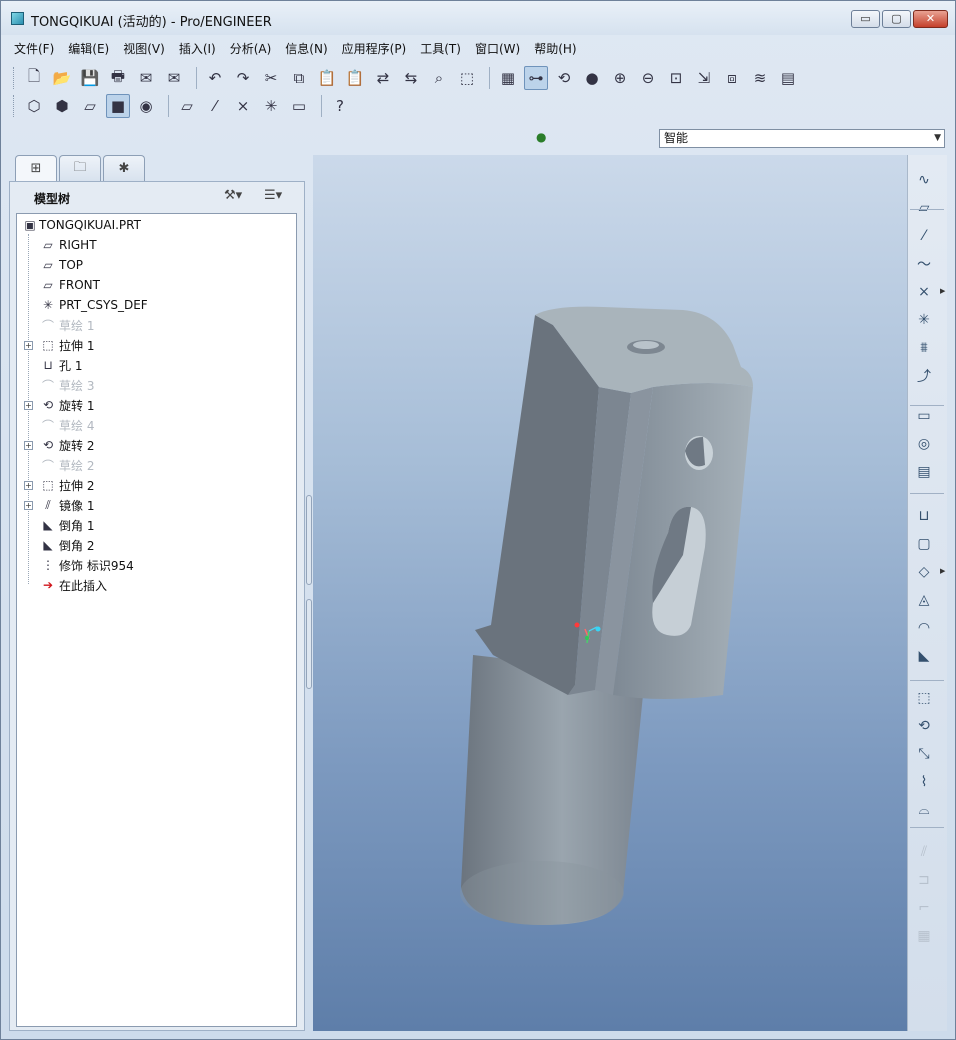 This screenshot has width=956, height=1040. I want to click on regenerate-manager-icon: ⇆, so click(411, 78).